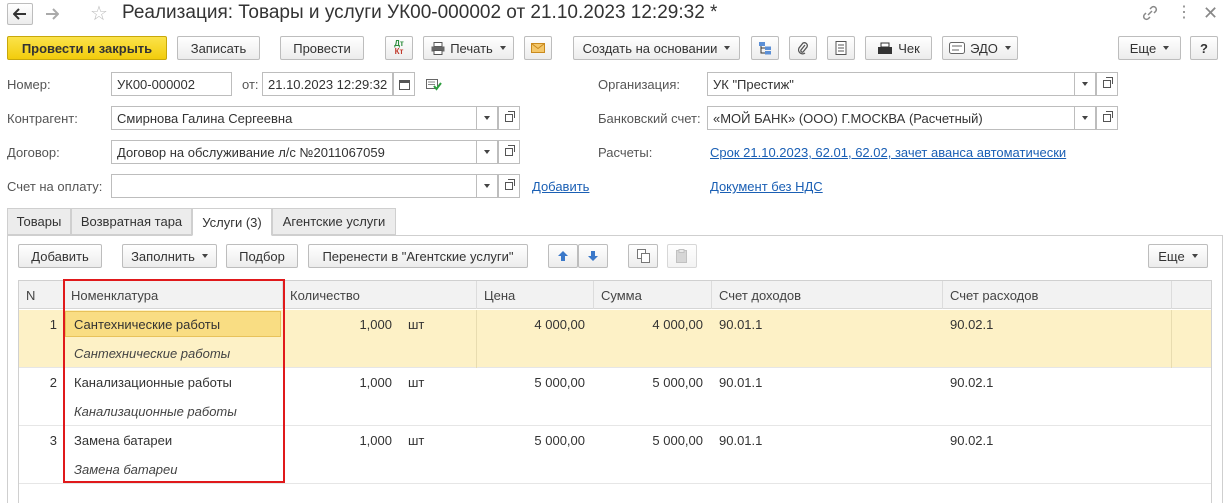 This screenshot has width=1230, height=503. I want to click on counterparty-dropdown, so click(487, 118).